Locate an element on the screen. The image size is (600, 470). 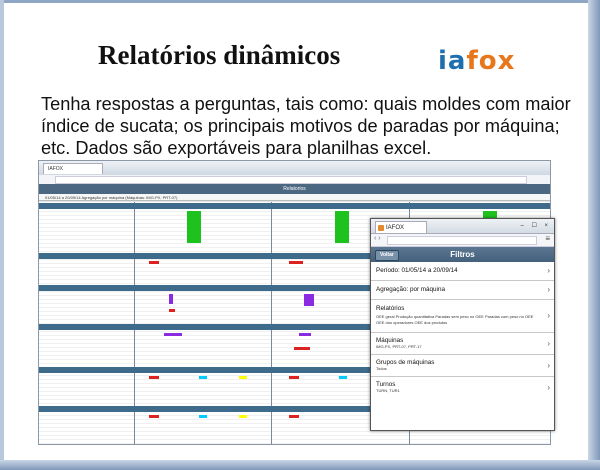
window-controls-icon: – ☐ × is located at coordinates (535, 225).